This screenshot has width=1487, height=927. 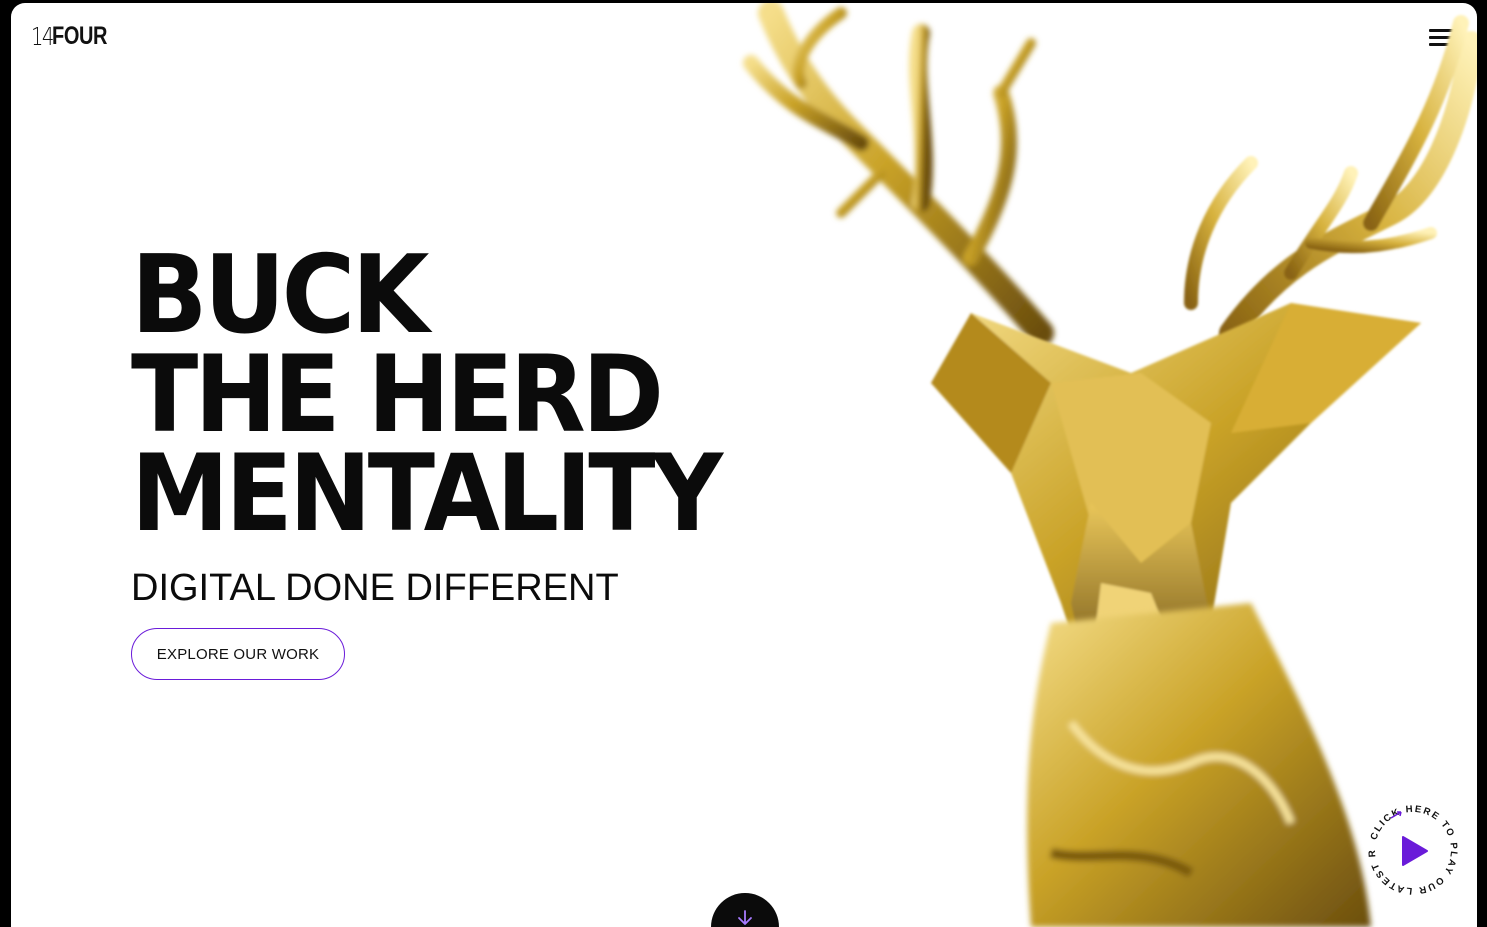 What do you see at coordinates (80, 36) in the screenshot?
I see `logo-word: FOUR` at bounding box center [80, 36].